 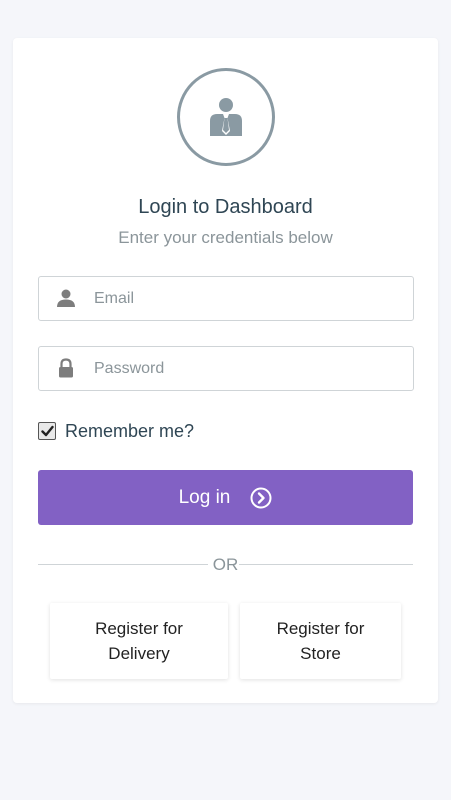 I want to click on register-delivery-button: Register for Delivery, so click(x=139, y=641).